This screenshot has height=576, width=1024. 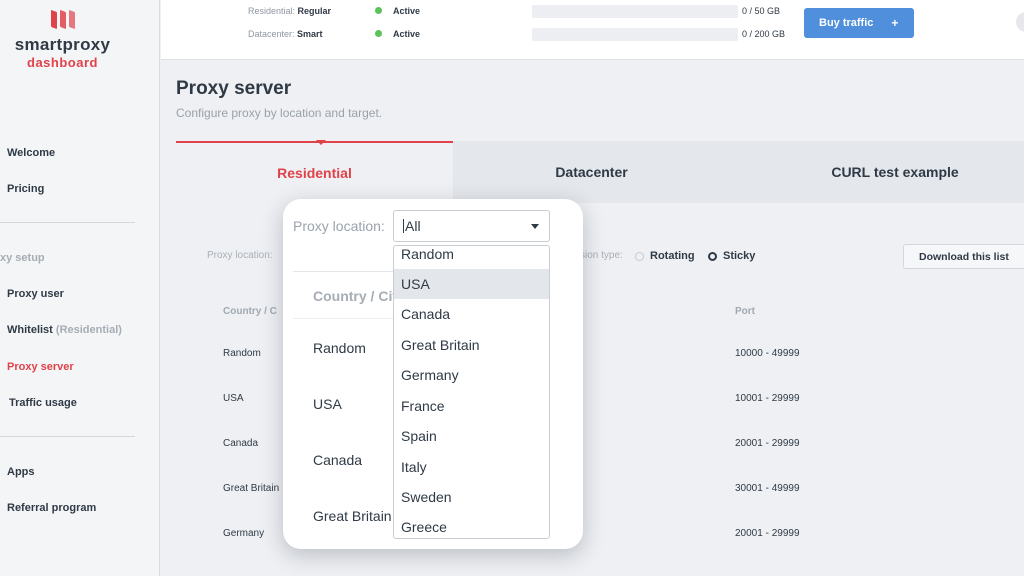 I want to click on download-list-button: Download this list, so click(x=963, y=256).